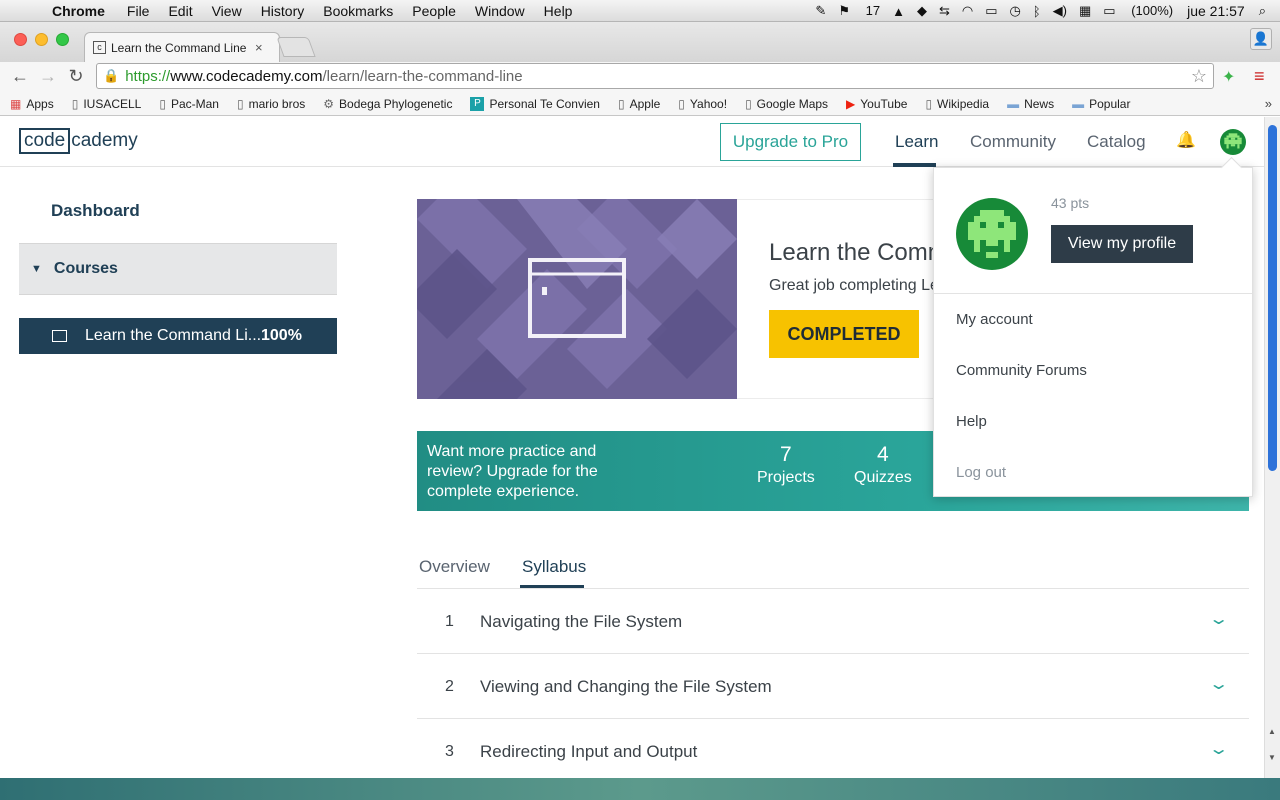 The image size is (1280, 800). What do you see at coordinates (1272, 731) in the screenshot?
I see `scroll-up-icon: ▲` at bounding box center [1272, 731].